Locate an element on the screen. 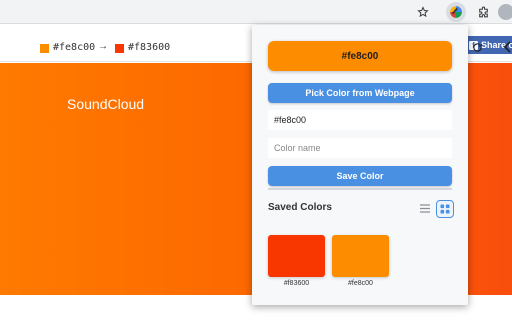 Image resolution: width=512 pixels, height=320 pixels. saved-color-label: #fe8c00 is located at coordinates (360, 283).